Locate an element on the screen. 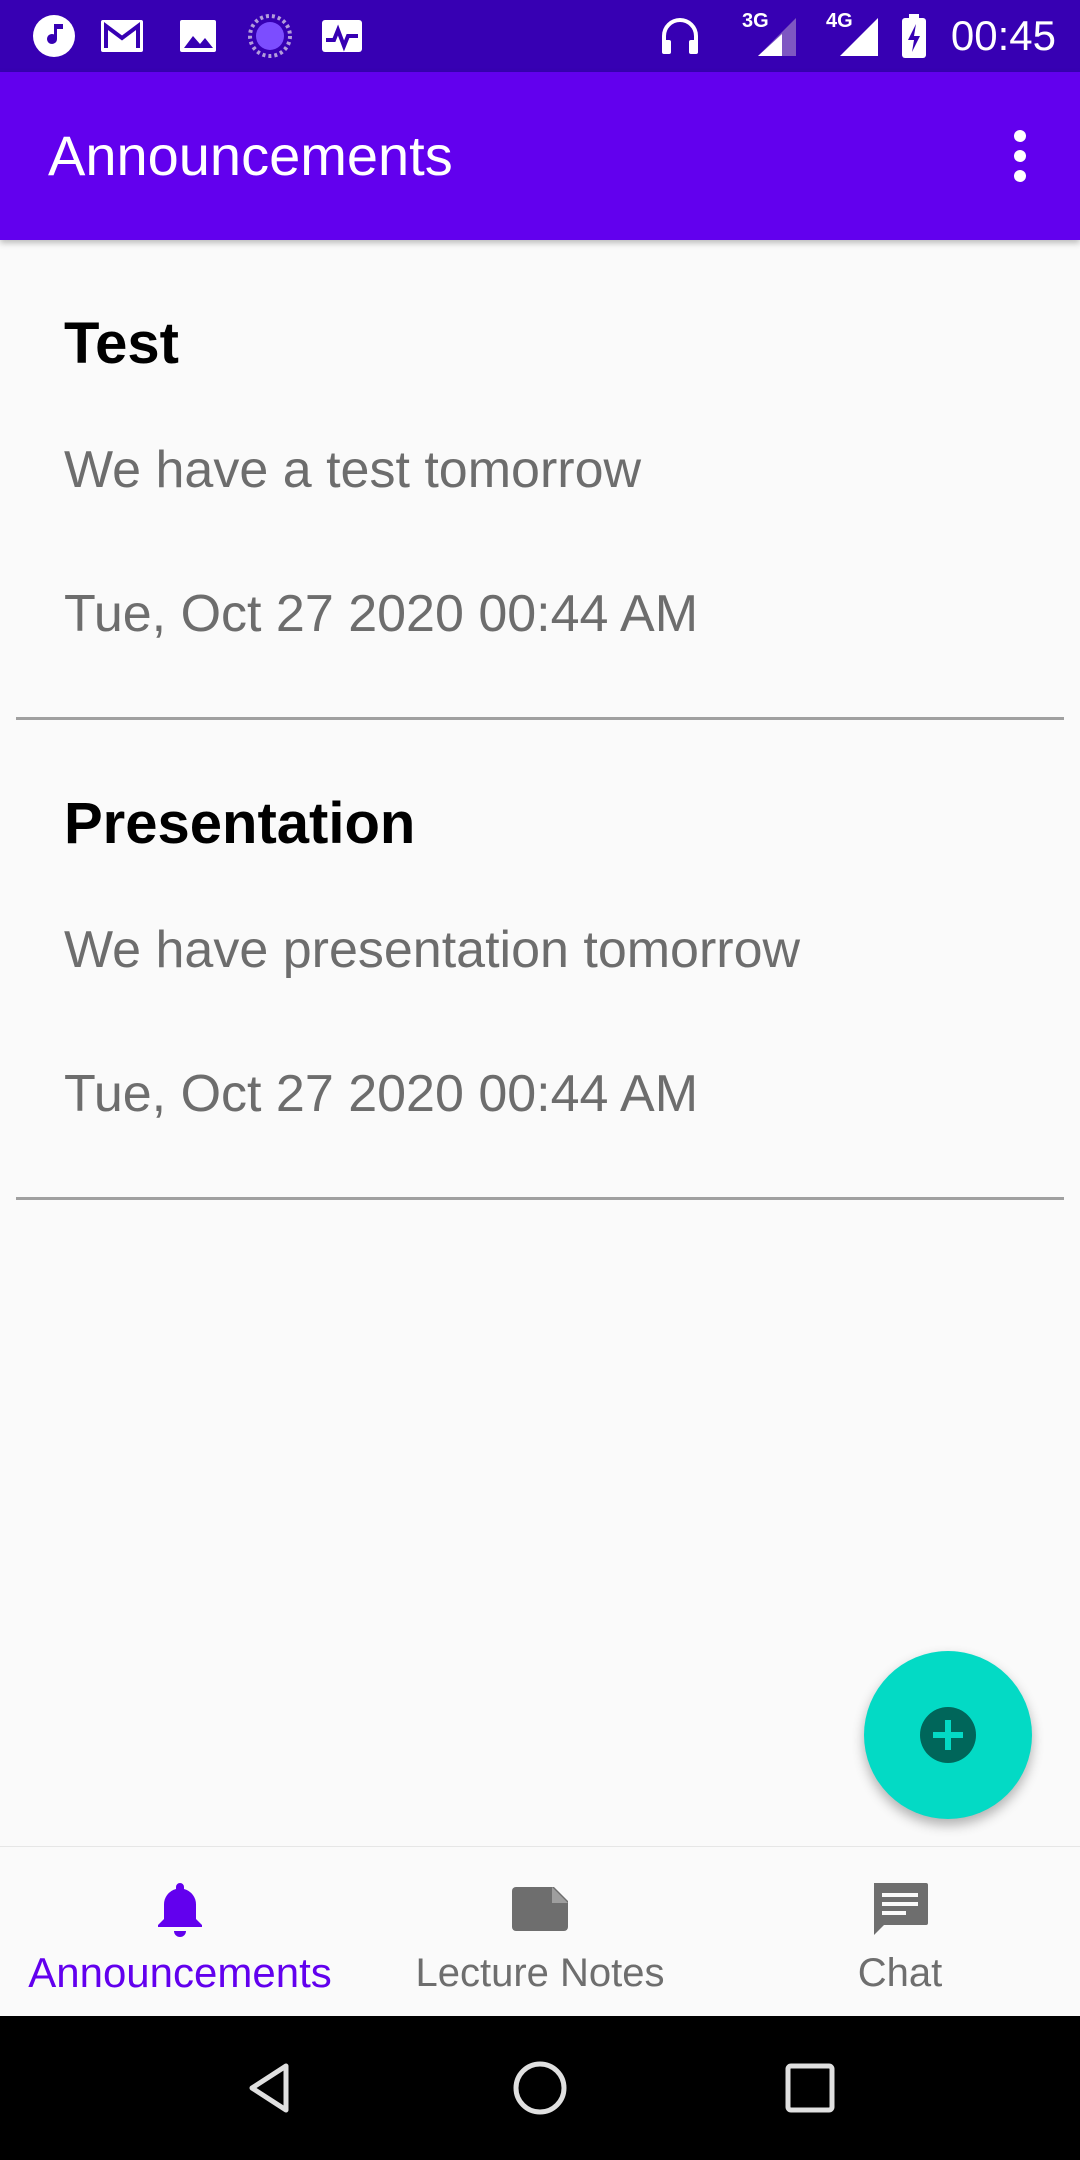 Image resolution: width=1080 pixels, height=2160 pixels. app-bar: Announcements is located at coordinates (540, 156).